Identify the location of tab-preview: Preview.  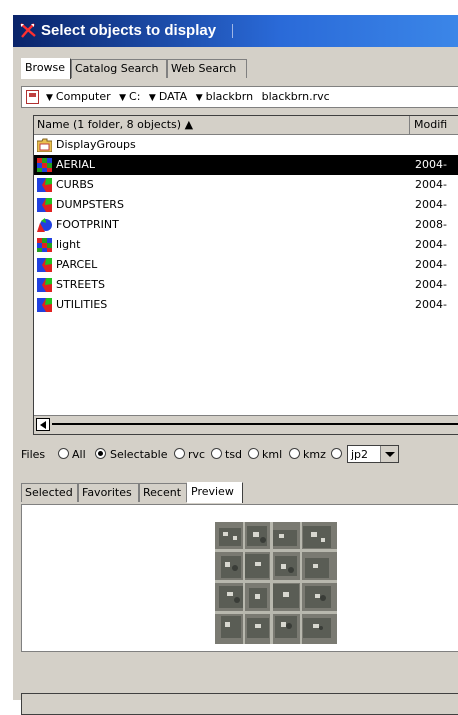
(215, 492).